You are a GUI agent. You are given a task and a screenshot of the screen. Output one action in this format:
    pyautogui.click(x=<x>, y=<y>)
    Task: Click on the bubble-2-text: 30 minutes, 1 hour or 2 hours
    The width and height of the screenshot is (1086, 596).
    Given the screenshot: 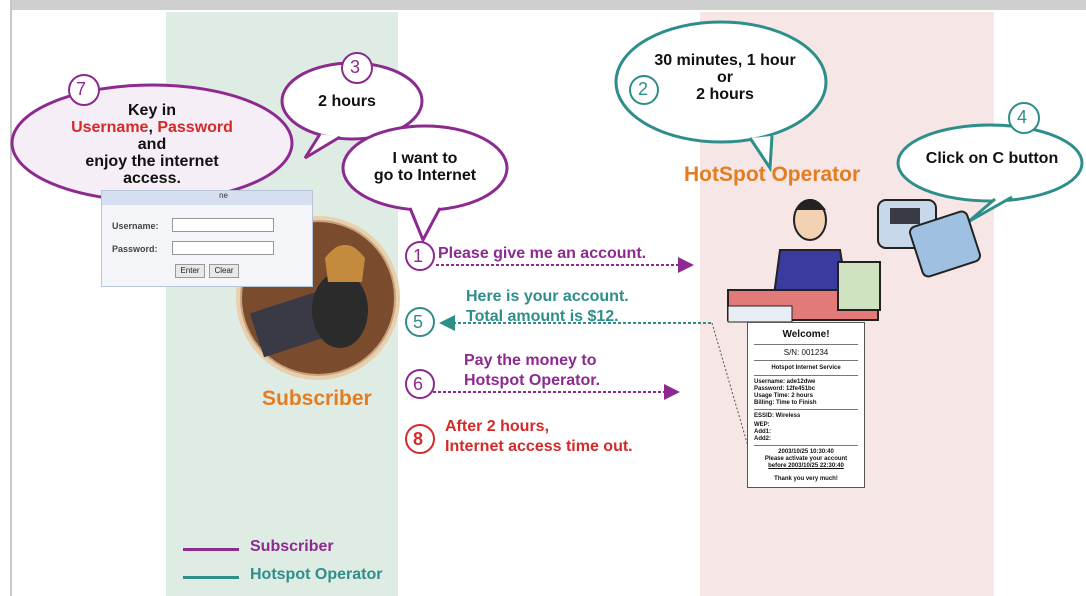 What is the action you would take?
    pyautogui.click(x=725, y=77)
    